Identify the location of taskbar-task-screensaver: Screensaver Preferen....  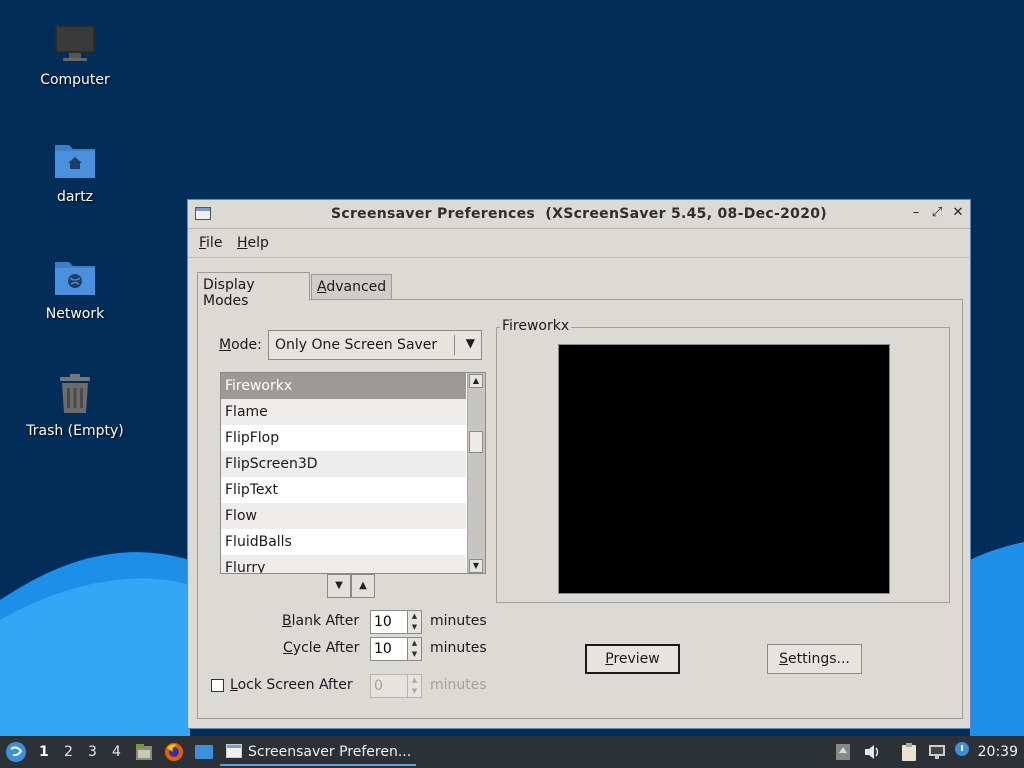
(318, 752).